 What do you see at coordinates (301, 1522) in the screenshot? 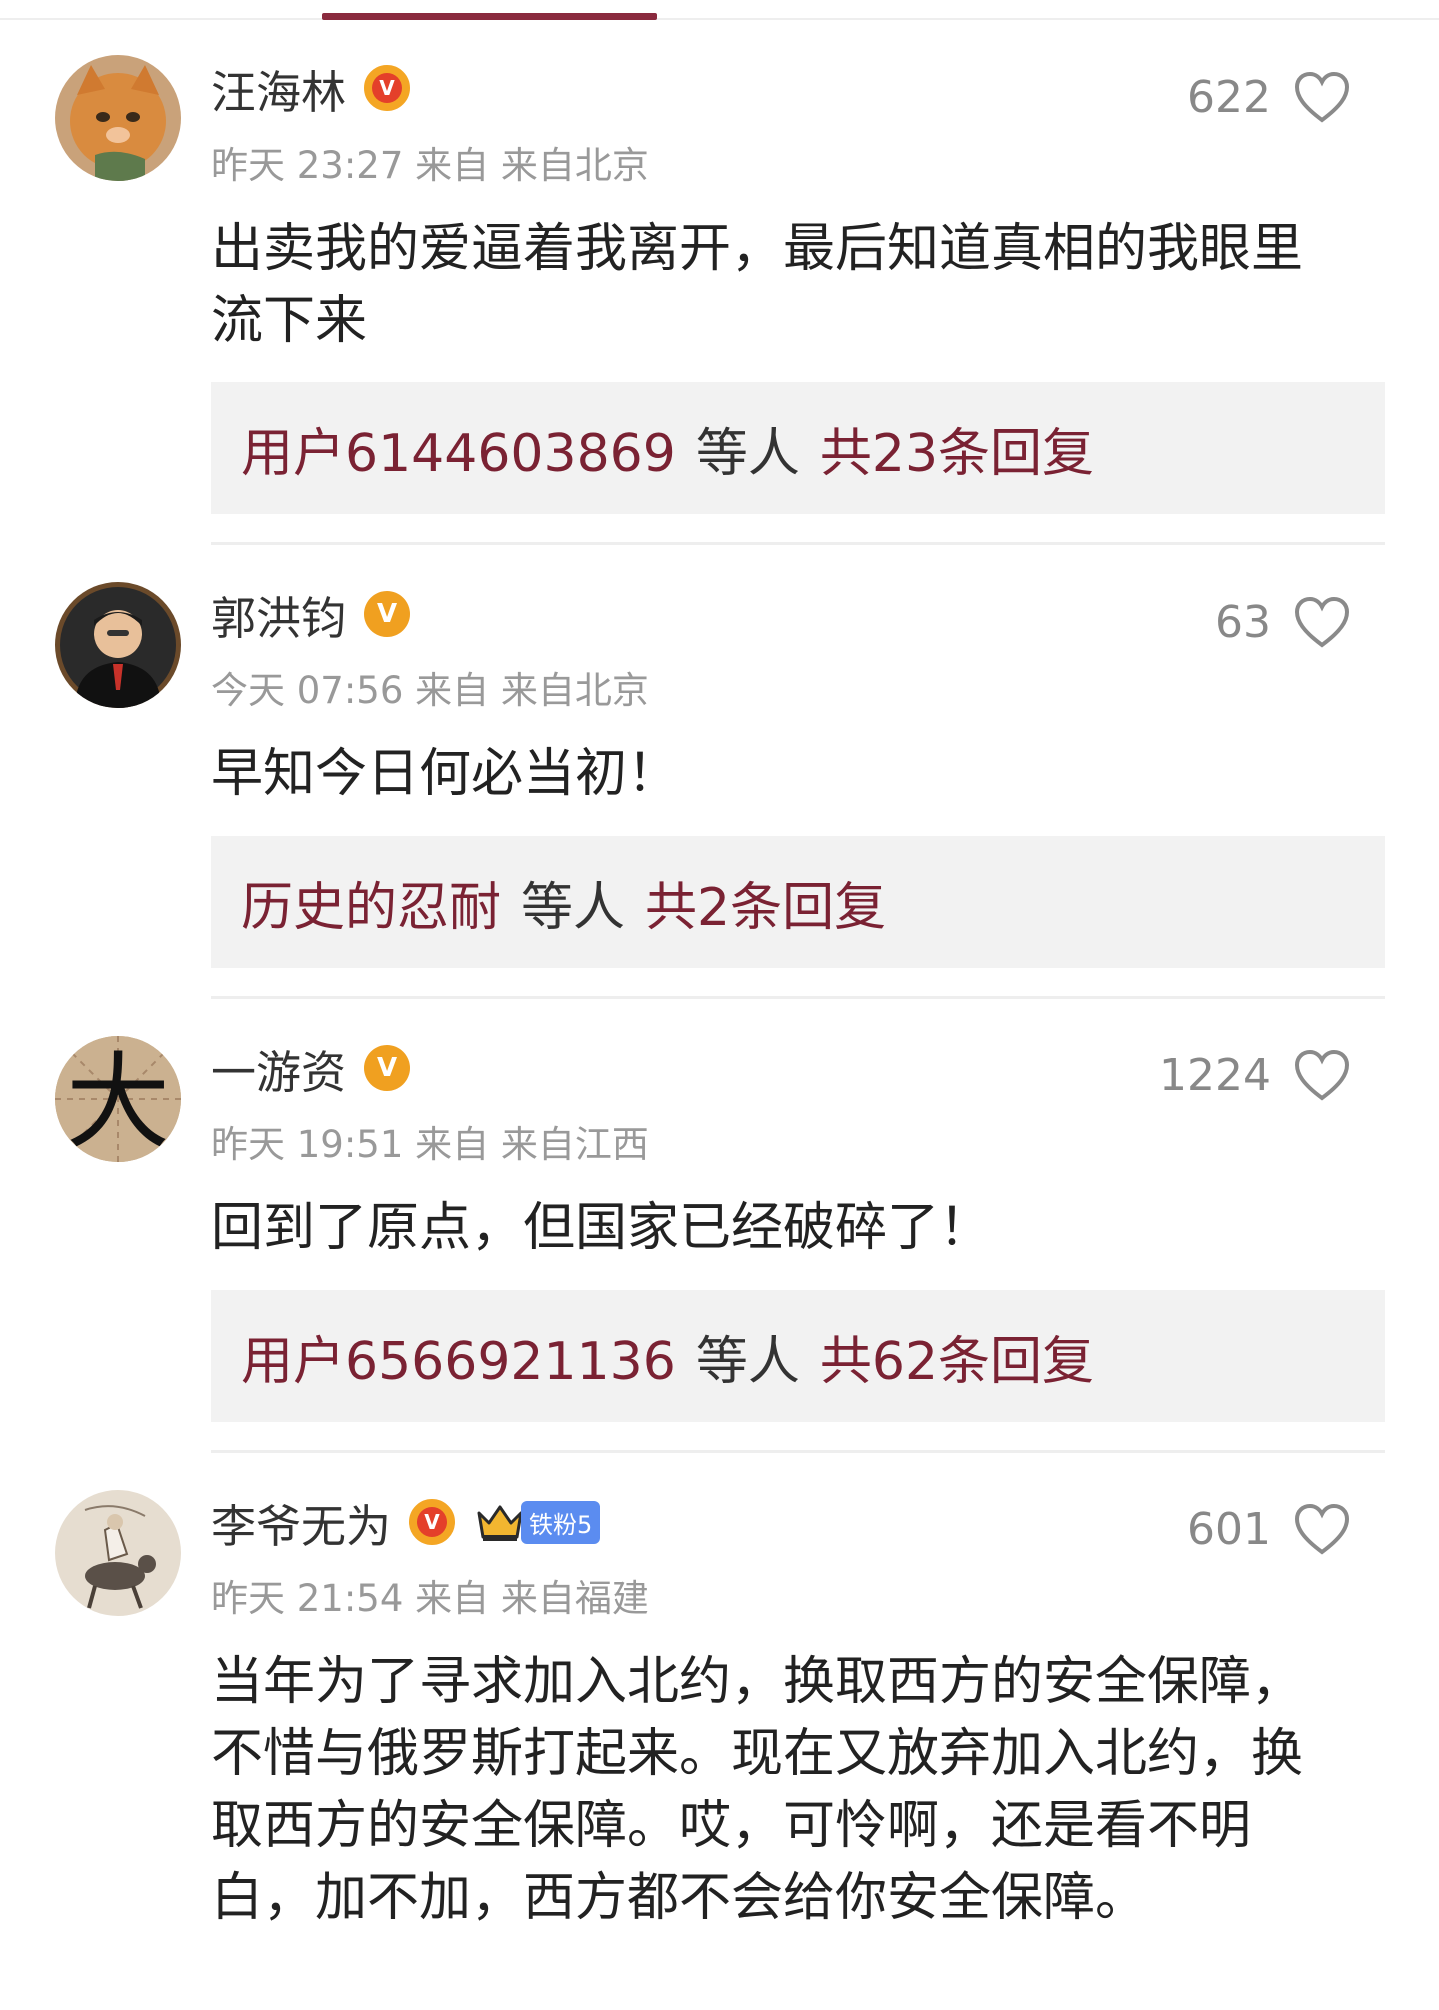
I see `user-name: 李爷无为` at bounding box center [301, 1522].